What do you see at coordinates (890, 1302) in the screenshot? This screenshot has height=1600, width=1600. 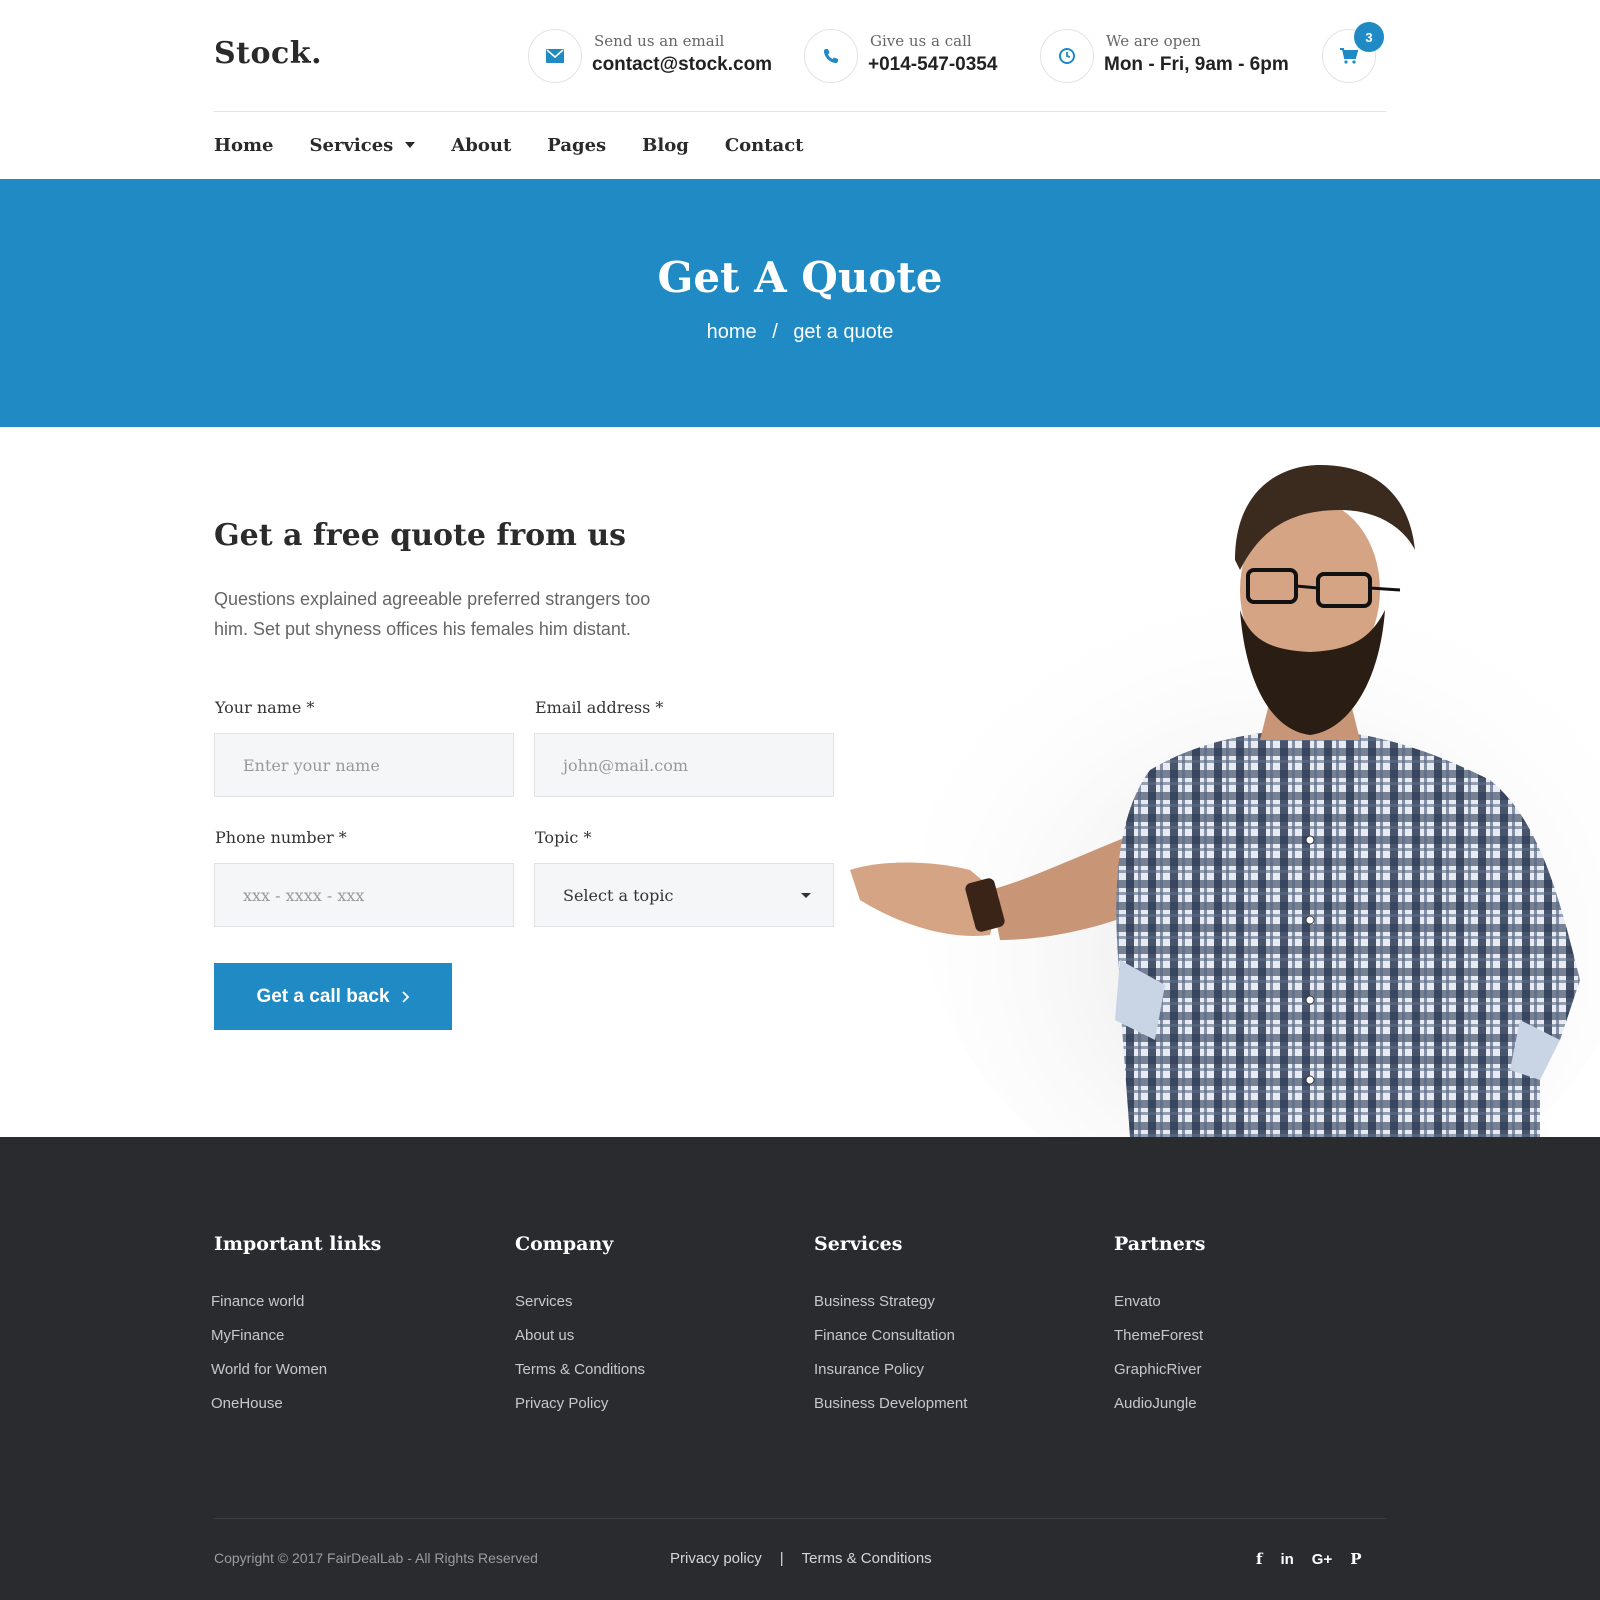 I see `footer-link: Business Strategy` at bounding box center [890, 1302].